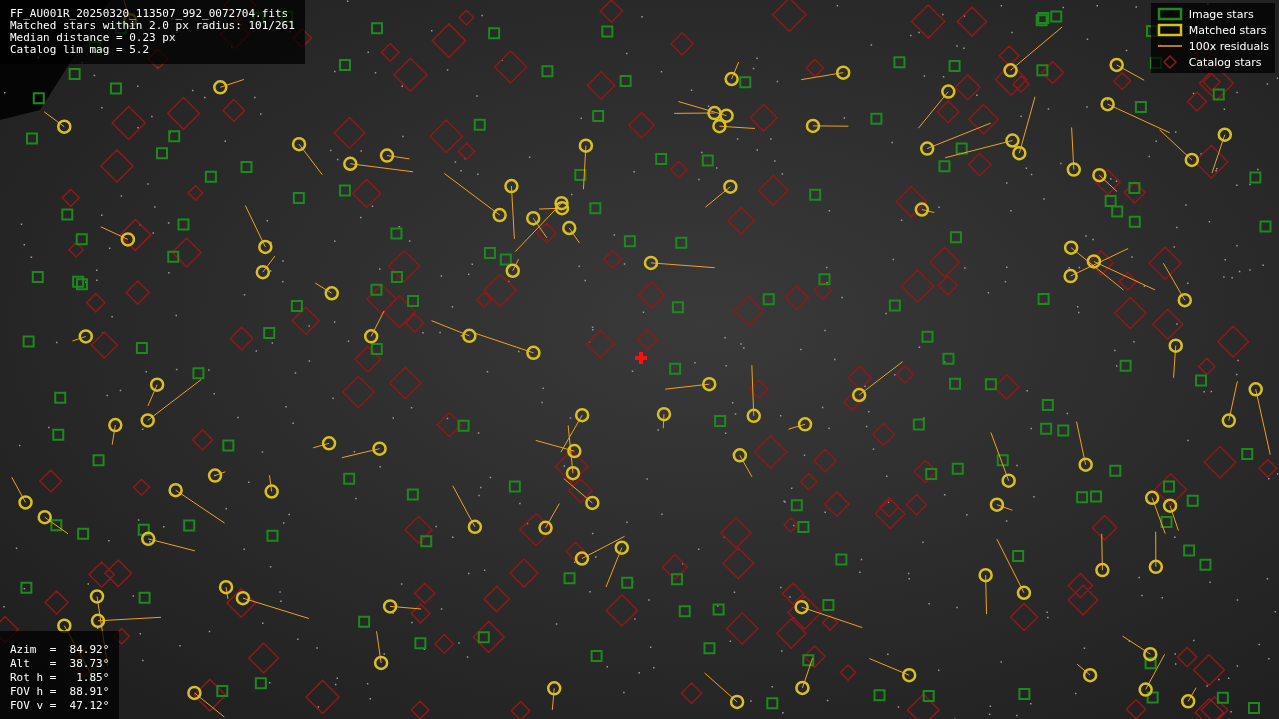 This screenshot has width=1279, height=719. What do you see at coordinates (60, 650) in the screenshot?
I see `pointing-text: Azim = 84.92°` at bounding box center [60, 650].